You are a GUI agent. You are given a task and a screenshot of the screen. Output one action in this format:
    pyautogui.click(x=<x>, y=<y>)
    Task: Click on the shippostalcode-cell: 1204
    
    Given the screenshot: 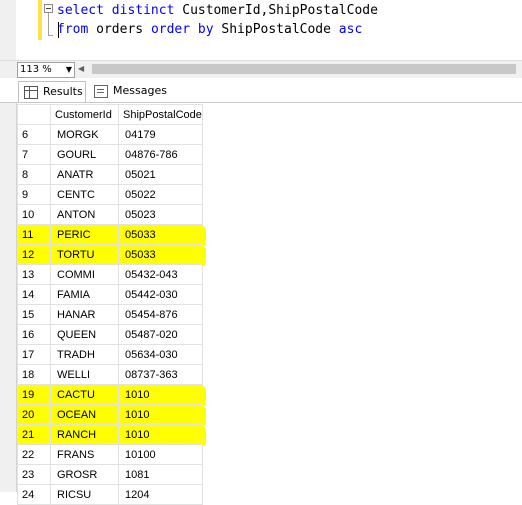 What is the action you would take?
    pyautogui.click(x=160, y=494)
    